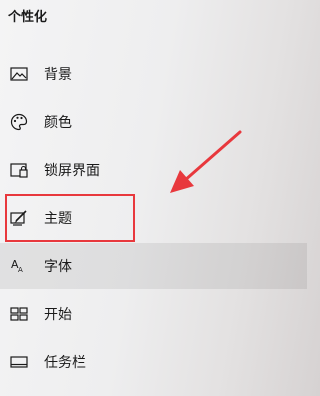  Describe the element at coordinates (58, 123) in the screenshot. I see `nav-item-label: 颜色` at that location.